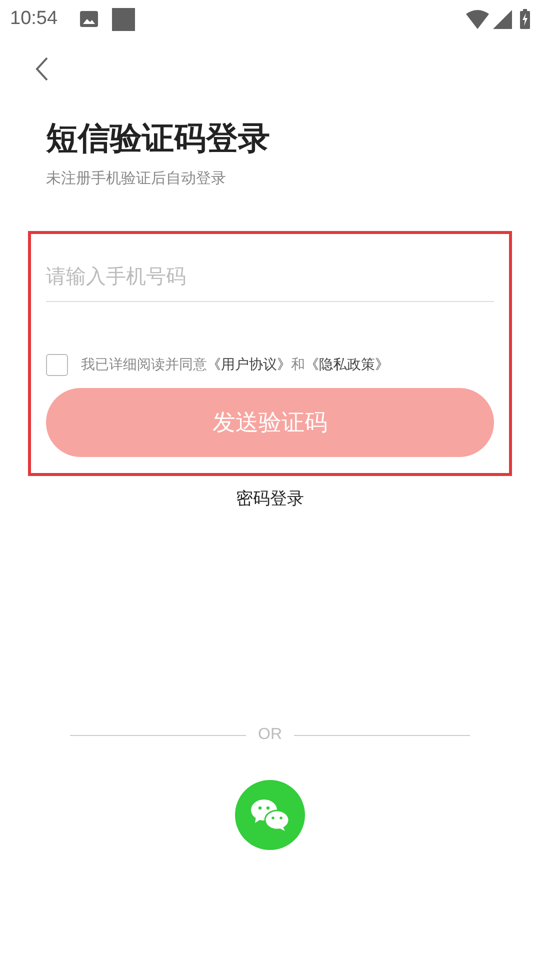  Describe the element at coordinates (249, 364) in the screenshot. I see `user-agreement-link: 《用户协议》` at that location.